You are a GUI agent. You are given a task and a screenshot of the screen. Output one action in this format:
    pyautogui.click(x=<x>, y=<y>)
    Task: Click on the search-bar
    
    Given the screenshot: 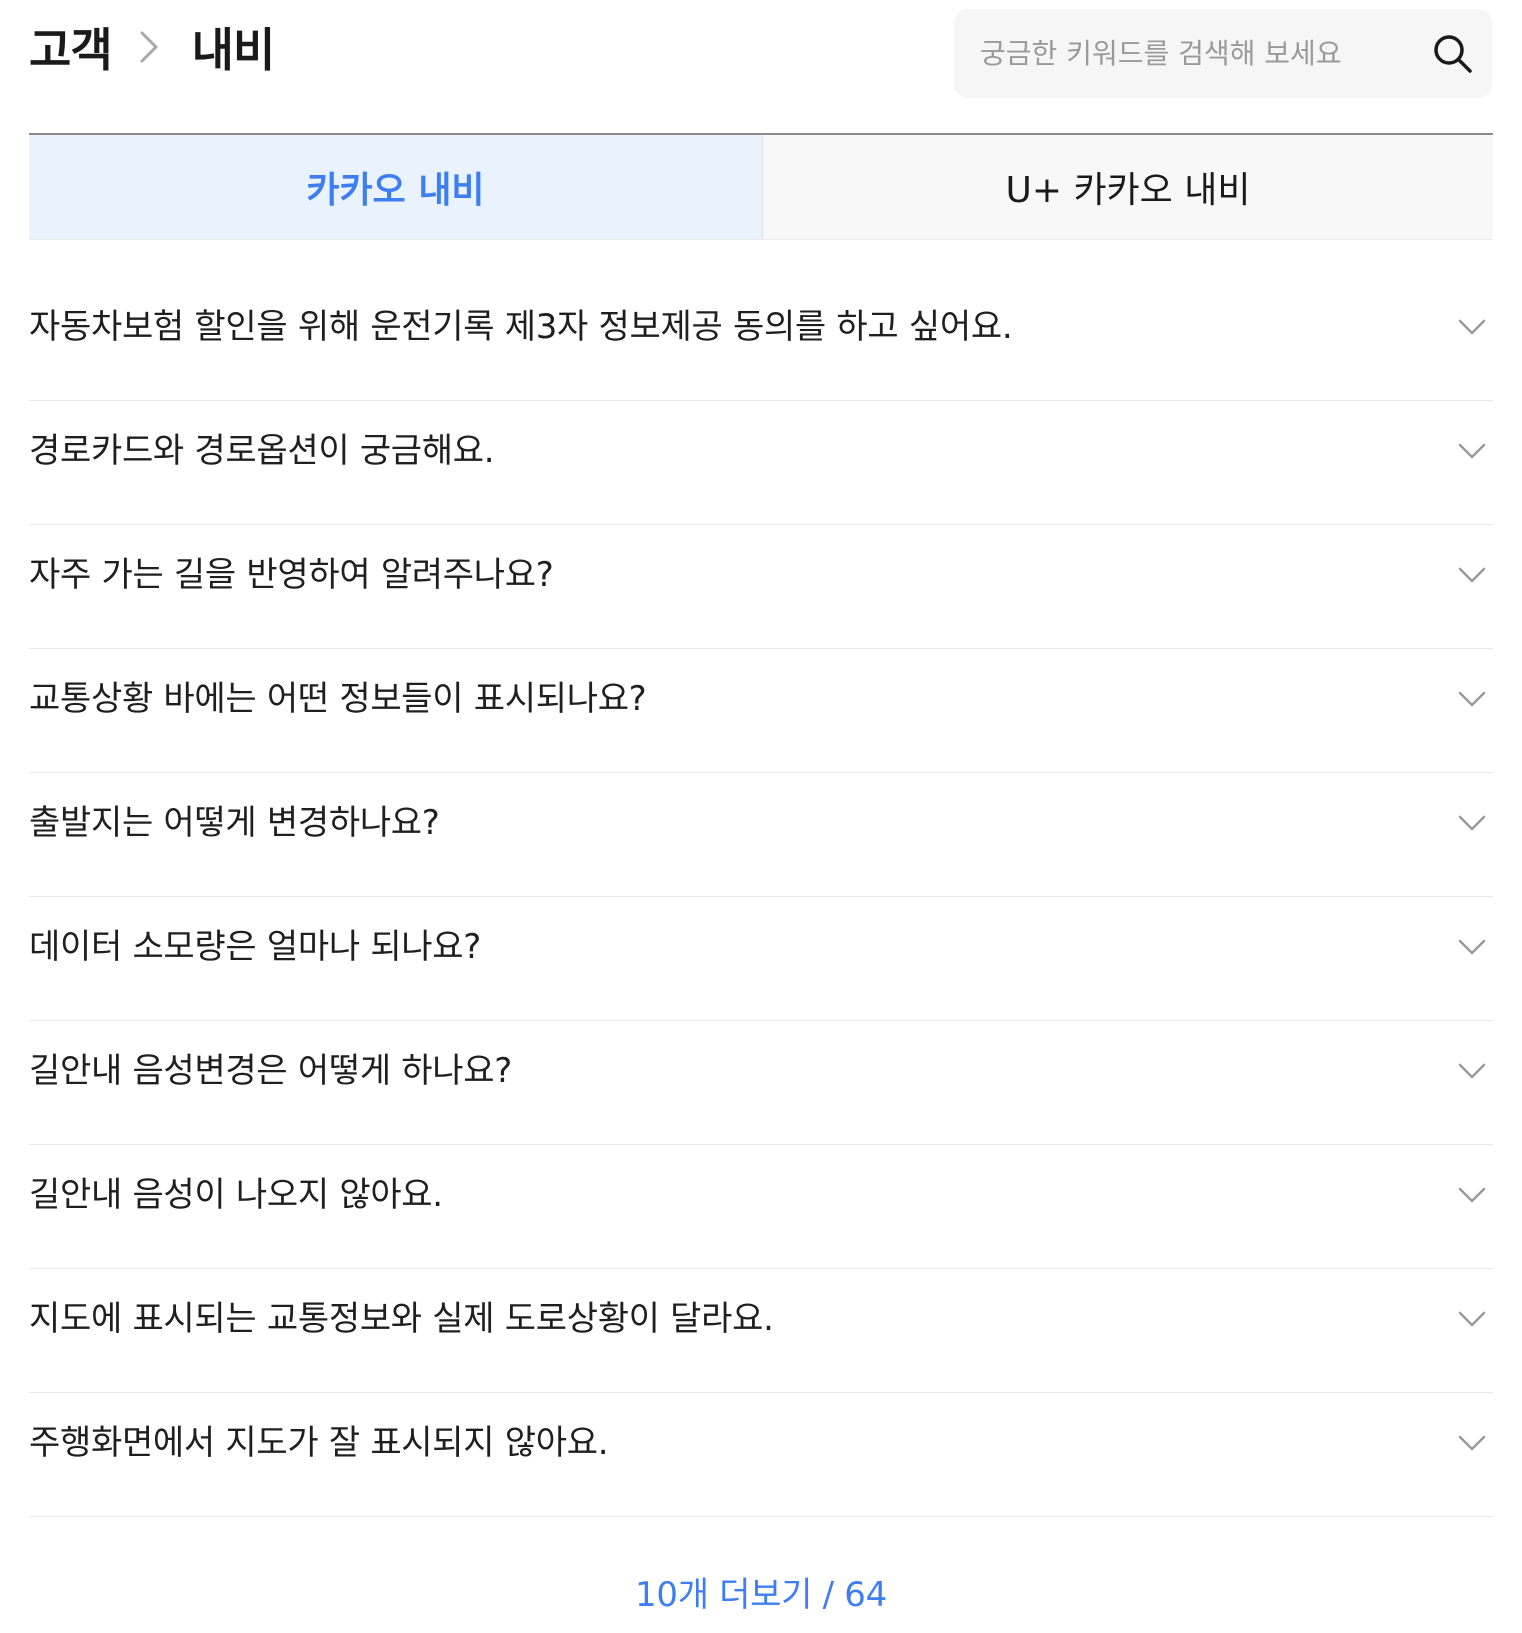 What is the action you would take?
    pyautogui.click(x=1223, y=53)
    